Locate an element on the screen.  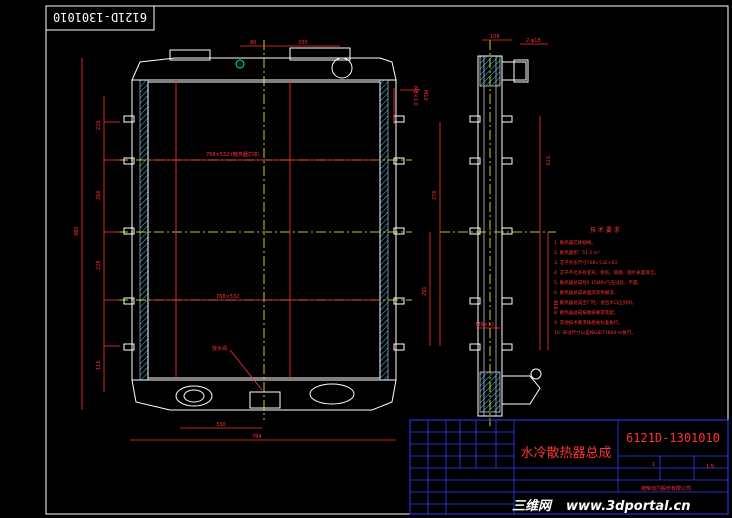
dim-overall-width: 784 is located at coordinates (257, 437).